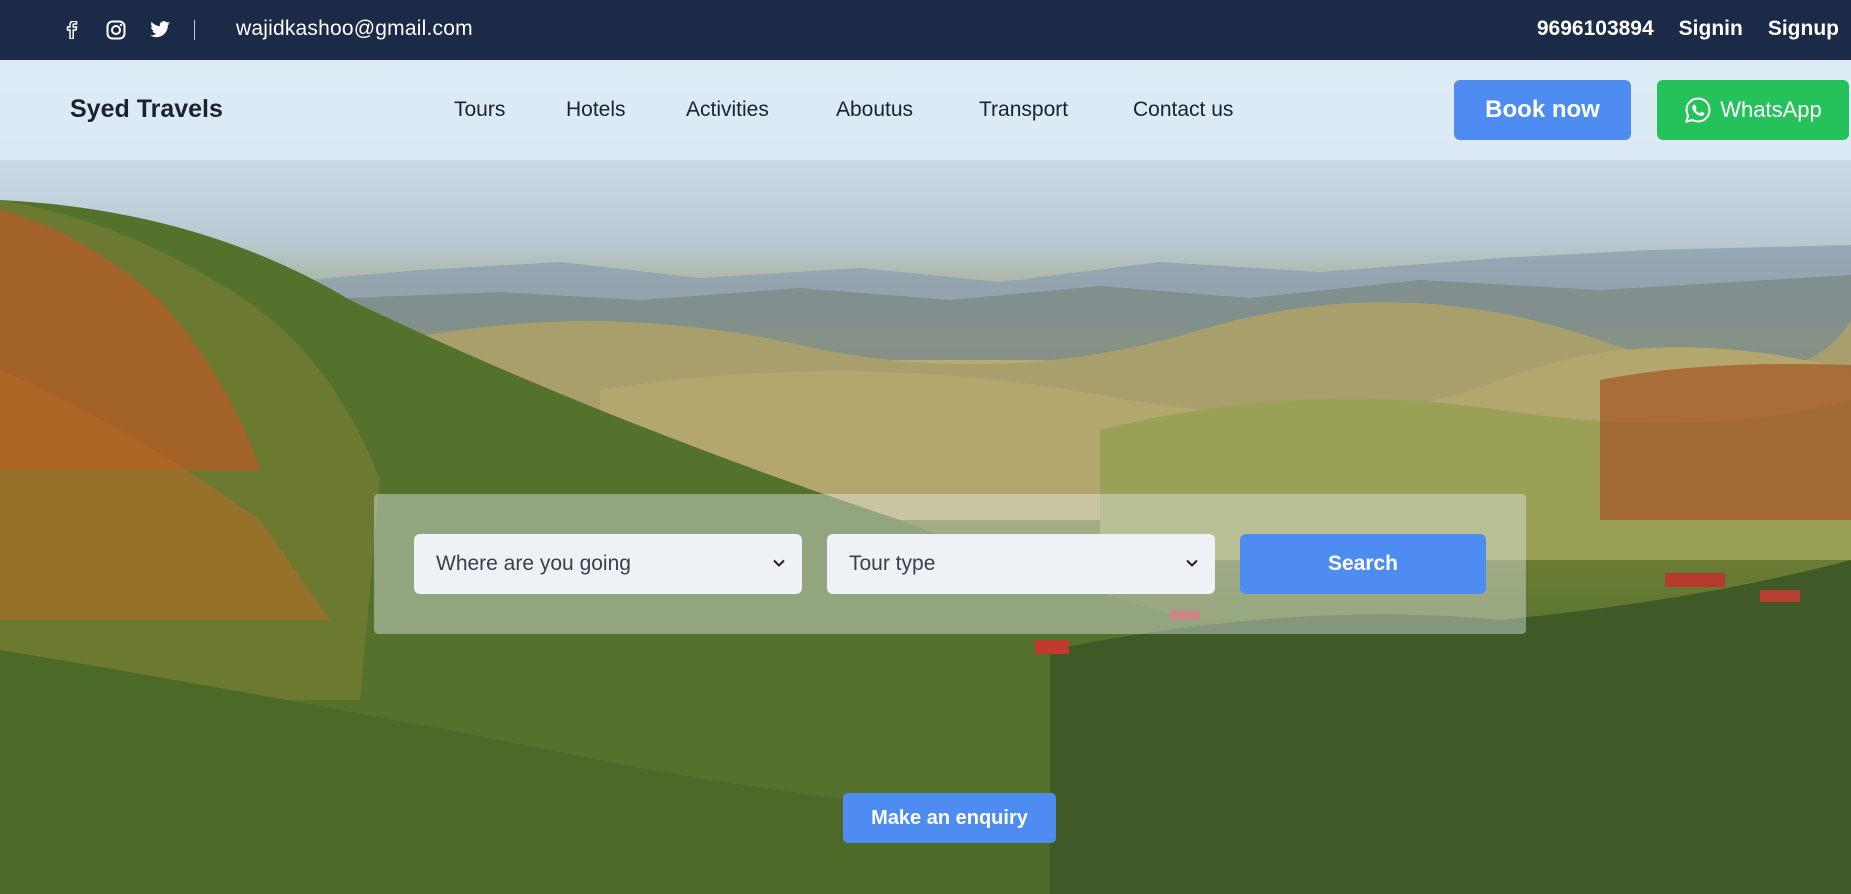 This screenshot has width=1851, height=894. I want to click on social-links, so click(127, 30).